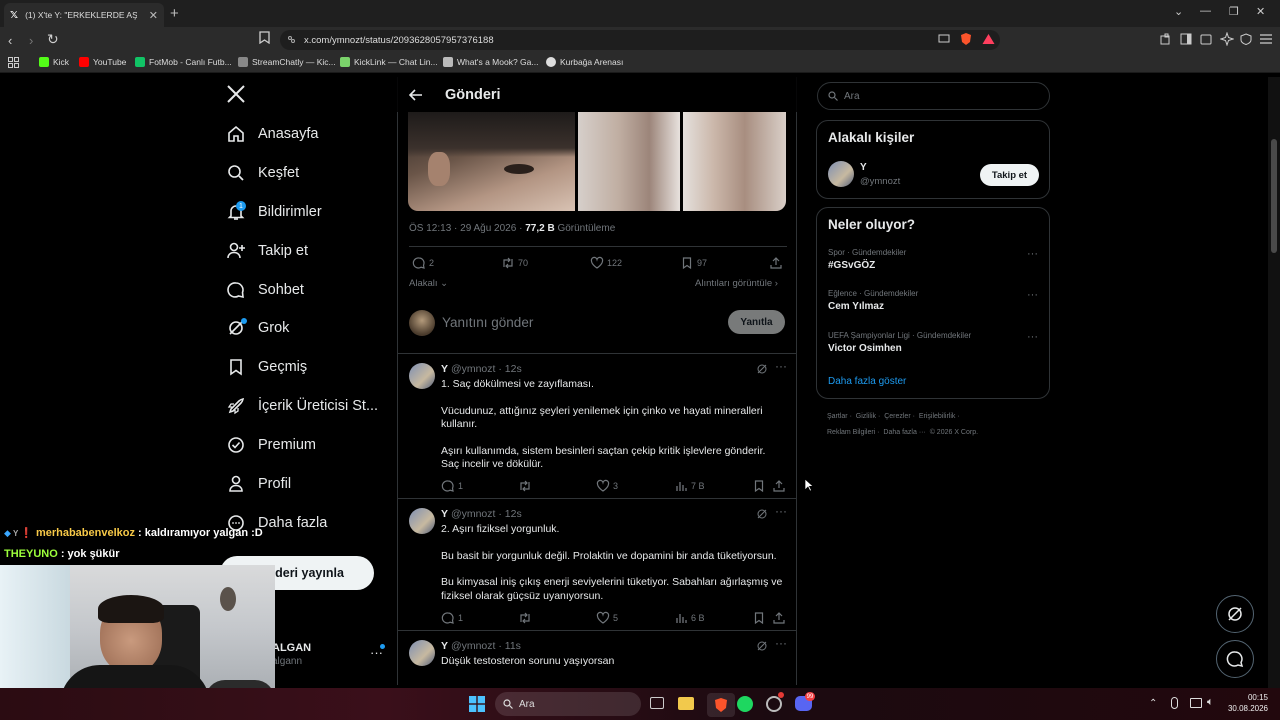  I want to click on reply-input: Yanıtını gönder, so click(487, 322).